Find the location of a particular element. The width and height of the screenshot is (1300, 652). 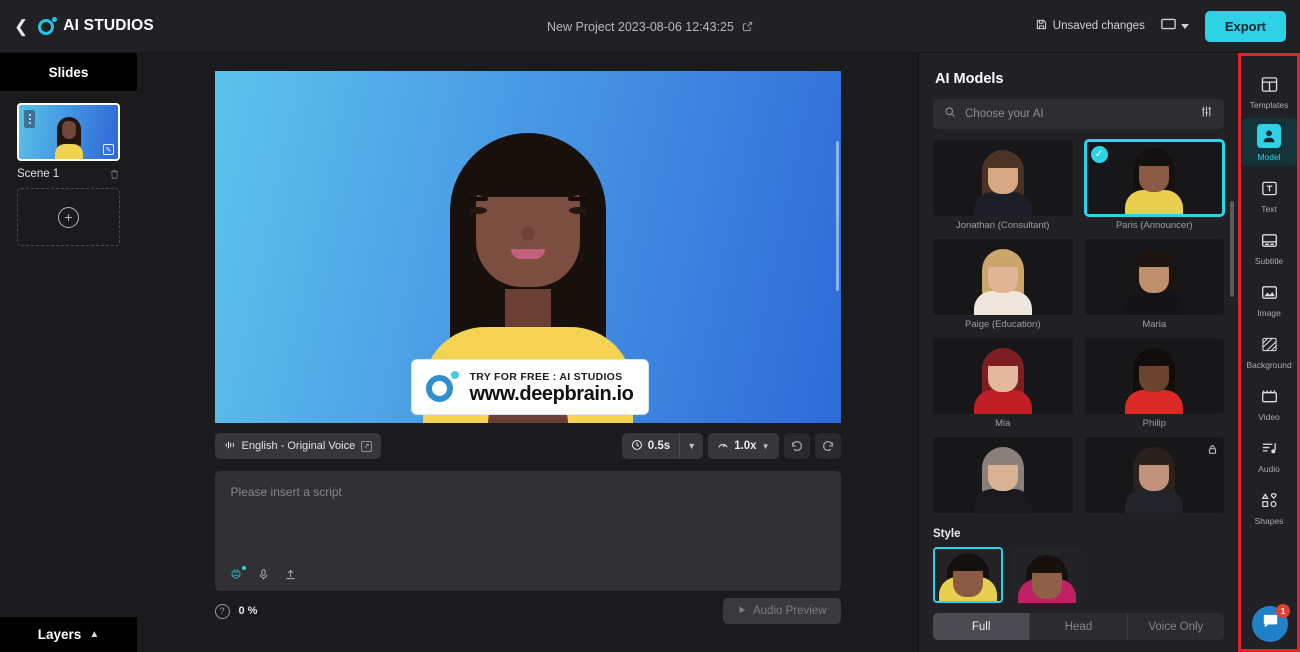

model-card: Jonathan (Consultant) is located at coordinates (1003, 185).